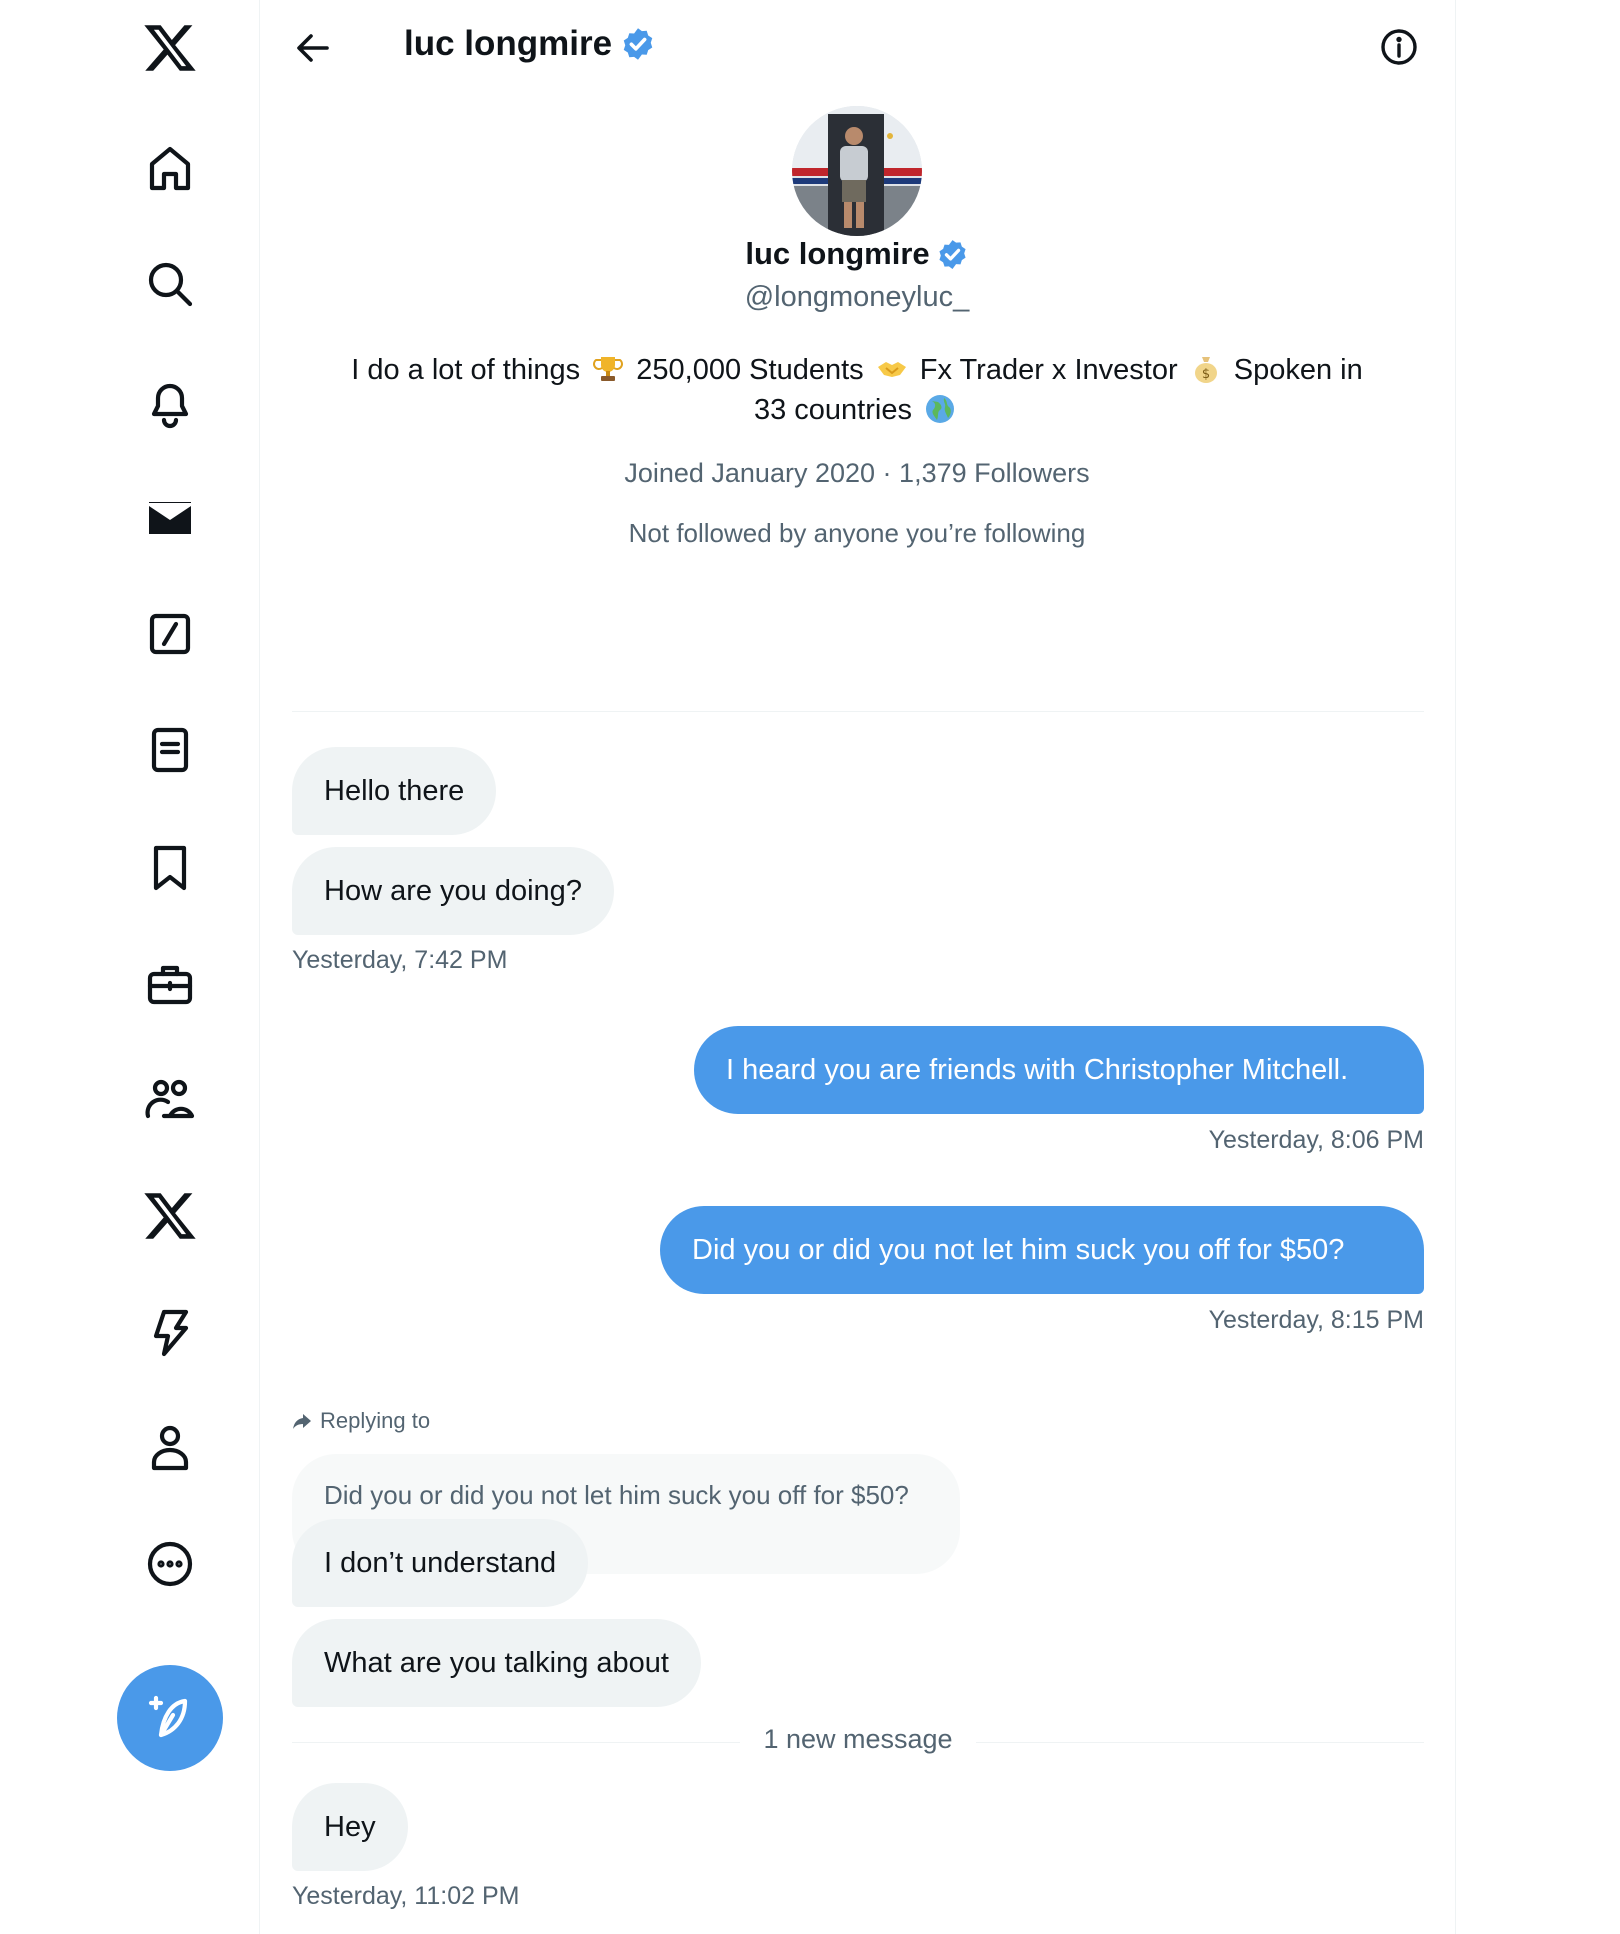  I want to click on home-icon, so click(170, 168).